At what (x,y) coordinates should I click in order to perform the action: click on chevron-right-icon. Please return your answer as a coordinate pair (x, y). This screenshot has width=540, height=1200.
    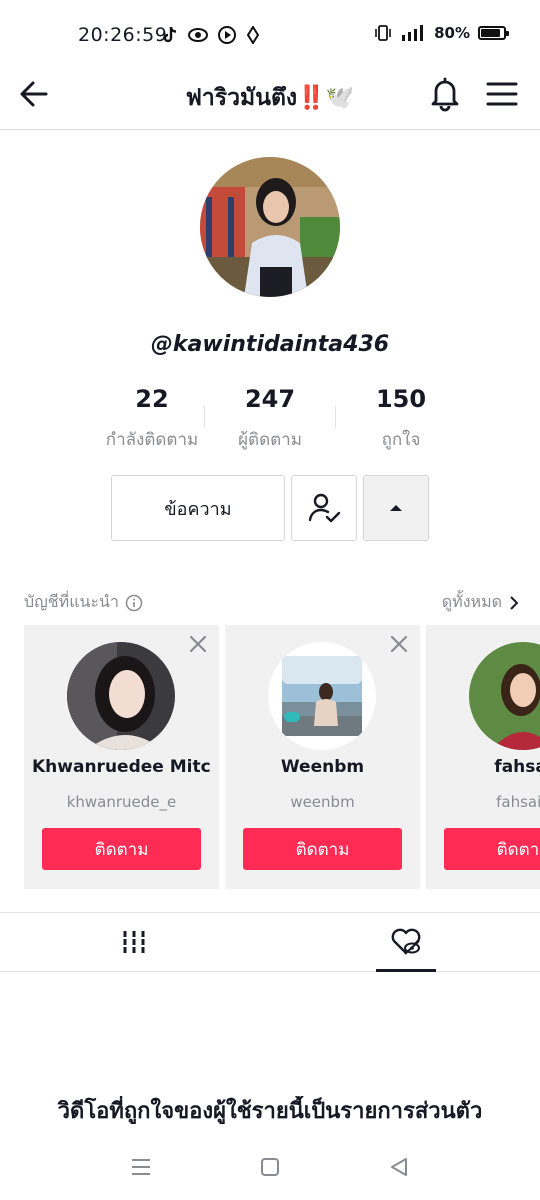
    Looking at the image, I should click on (514, 602).